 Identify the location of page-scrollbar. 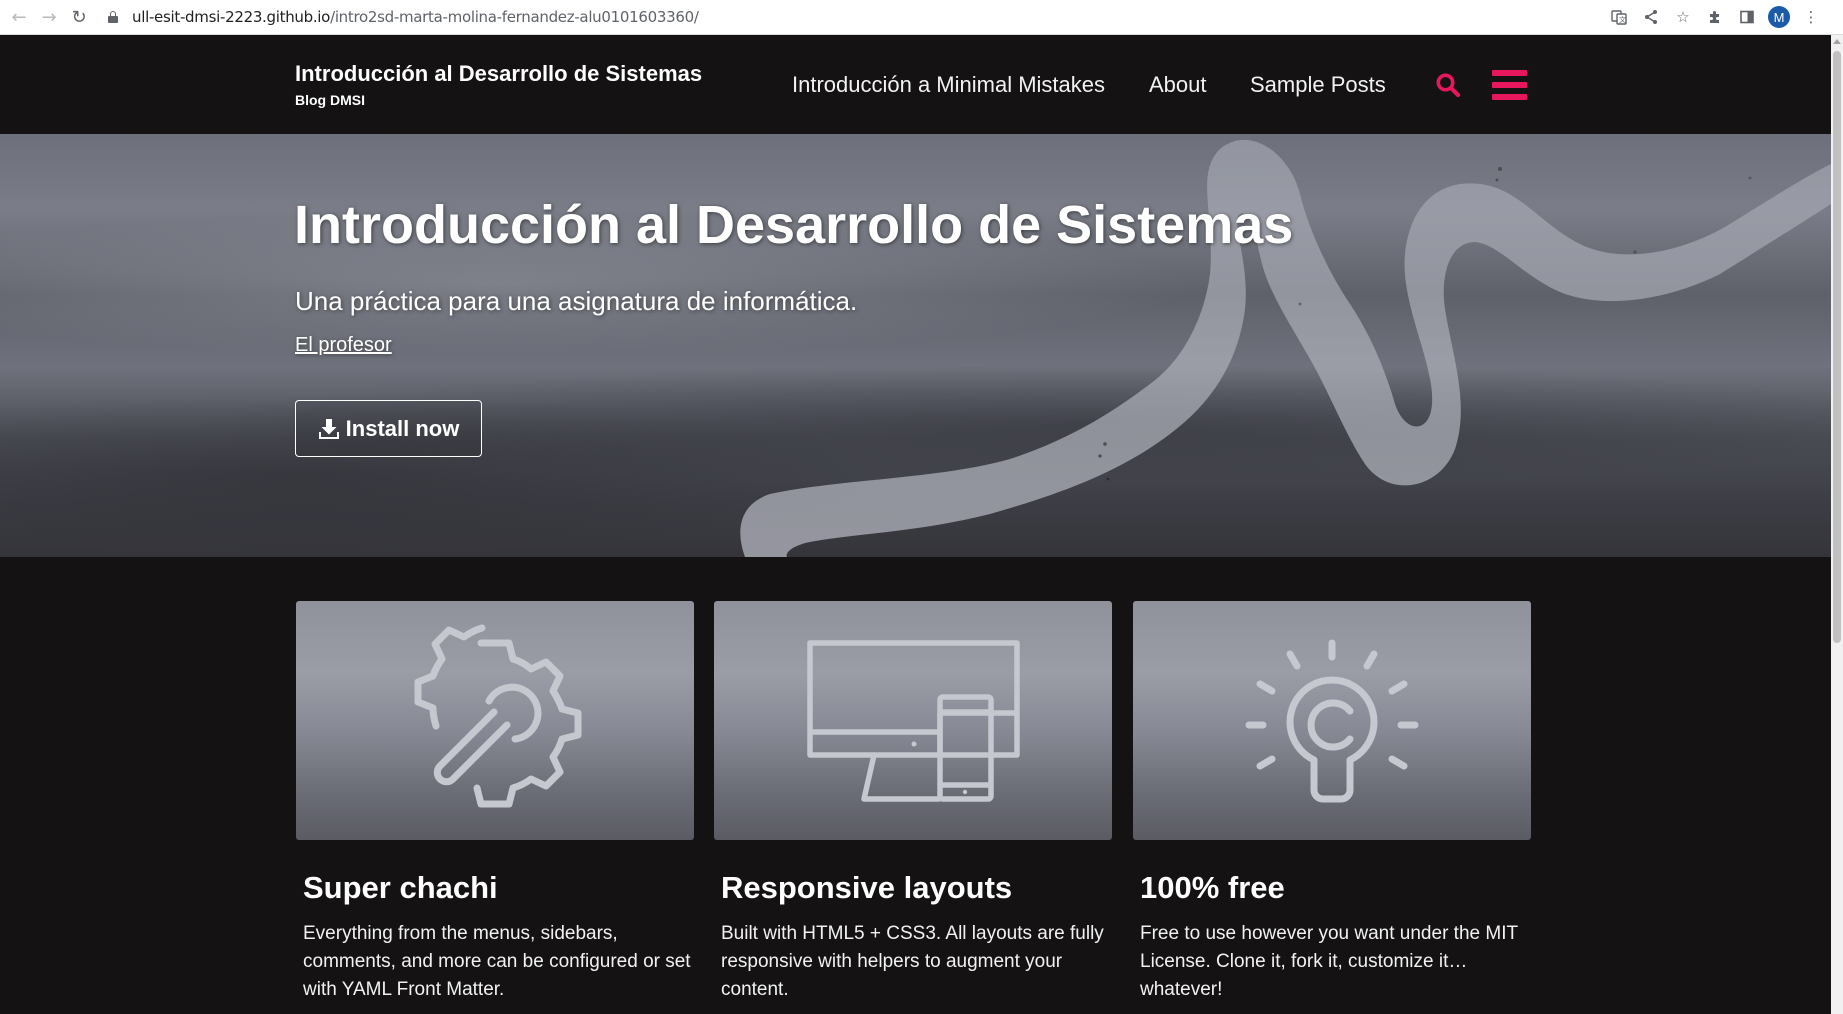
(1837, 524).